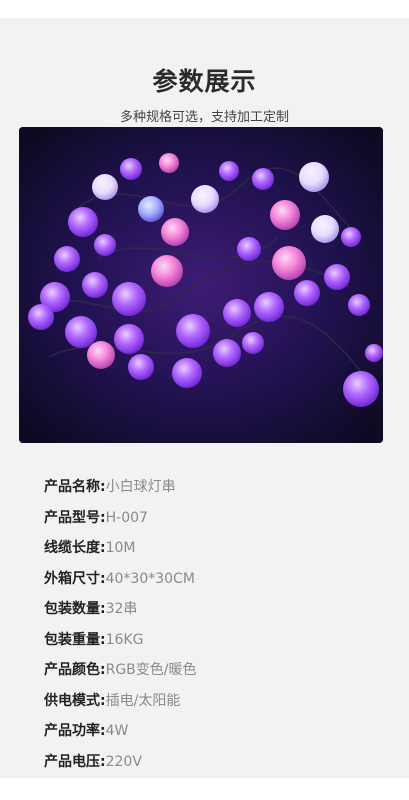 The width and height of the screenshot is (409, 800). Describe the element at coordinates (121, 609) in the screenshot. I see `spec-value: 32串` at that location.